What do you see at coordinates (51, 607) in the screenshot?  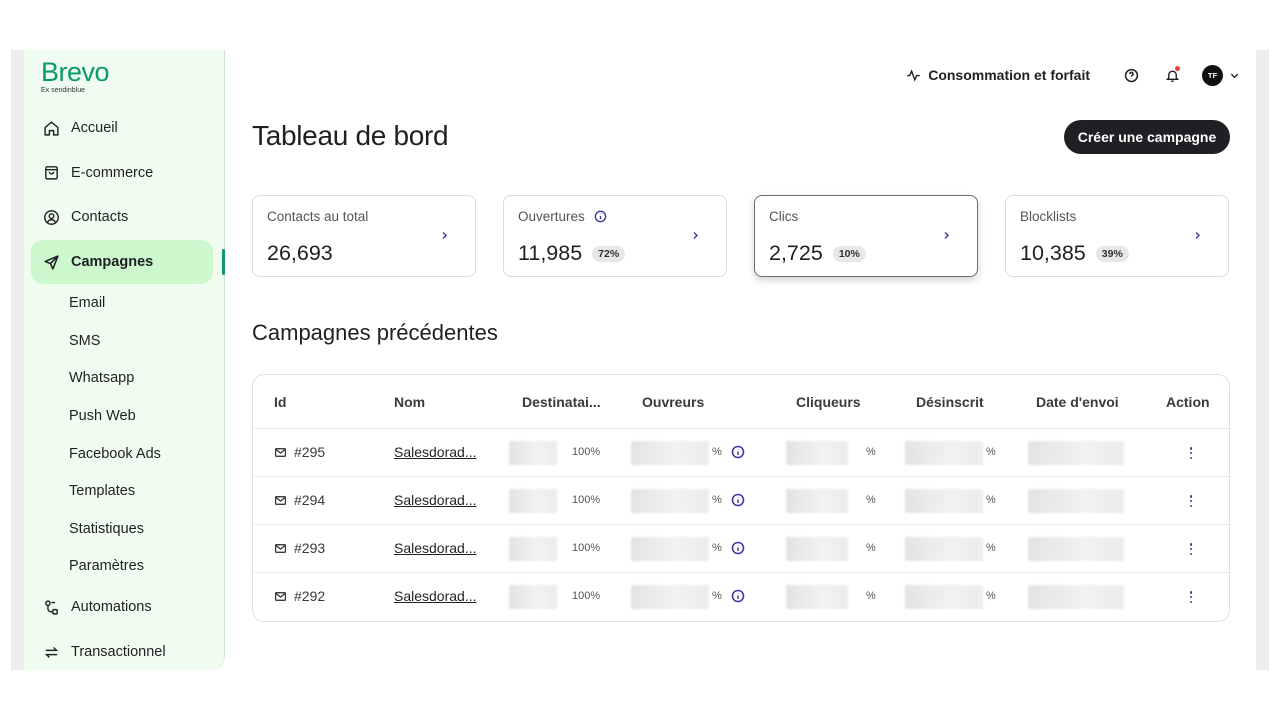 I see `automation-icon` at bounding box center [51, 607].